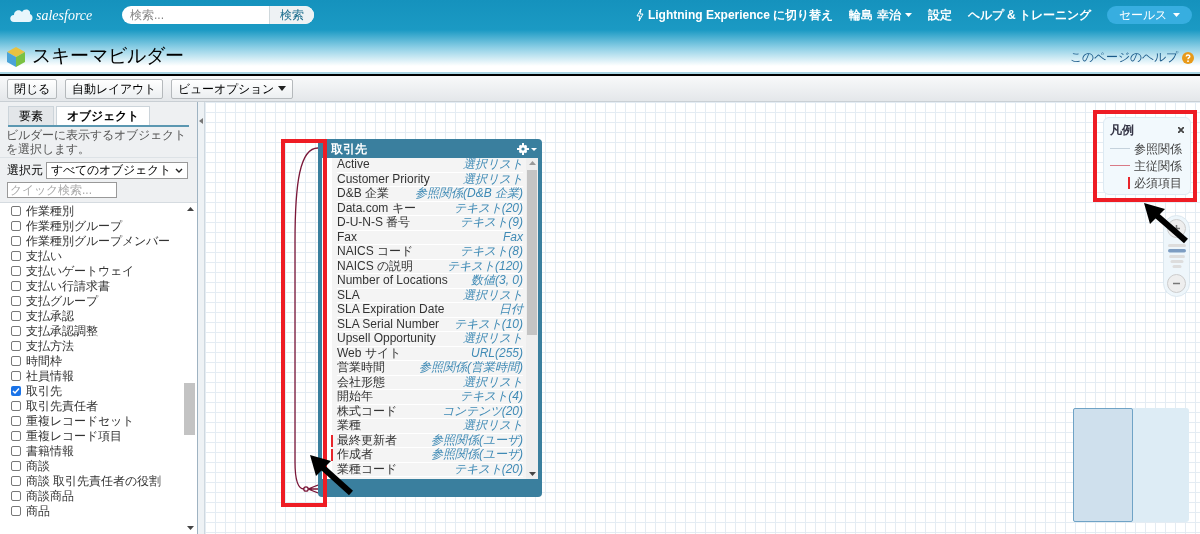 The image size is (1200, 534). What do you see at coordinates (1176, 256) in the screenshot?
I see `zoom-control` at bounding box center [1176, 256].